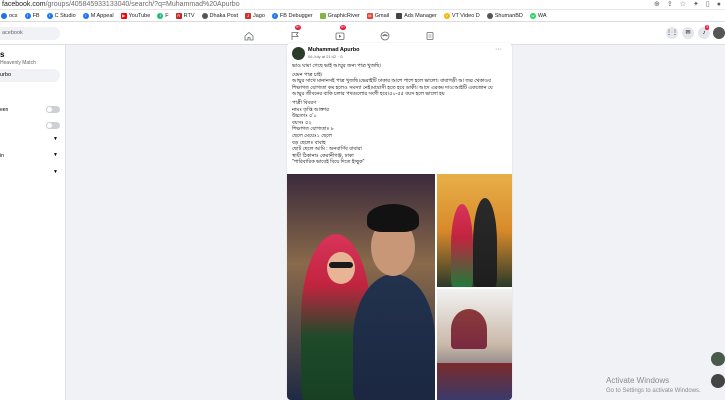 The width and height of the screenshot is (725, 400). Describe the element at coordinates (61, 15) in the screenshot. I see `bookmark-item: fC Studio` at that location.